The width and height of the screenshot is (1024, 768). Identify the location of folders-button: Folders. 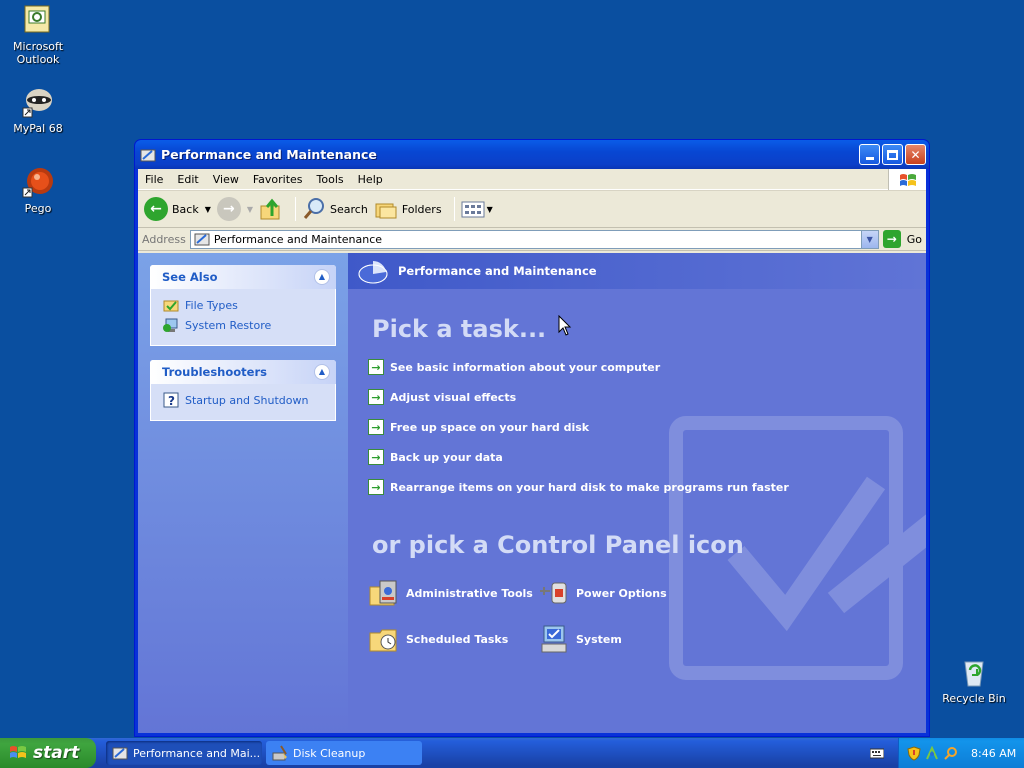
(408, 209).